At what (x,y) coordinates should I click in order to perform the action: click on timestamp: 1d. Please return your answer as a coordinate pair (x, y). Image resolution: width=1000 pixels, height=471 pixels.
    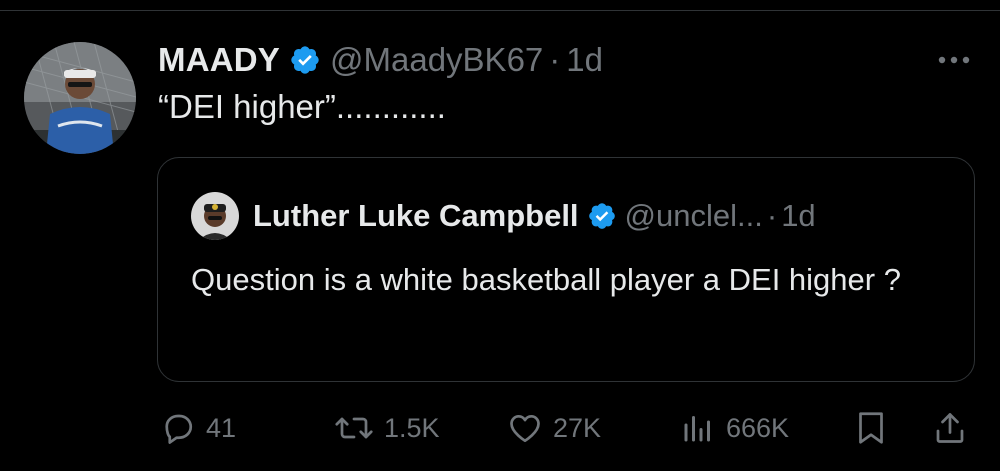
    Looking at the image, I should click on (584, 60).